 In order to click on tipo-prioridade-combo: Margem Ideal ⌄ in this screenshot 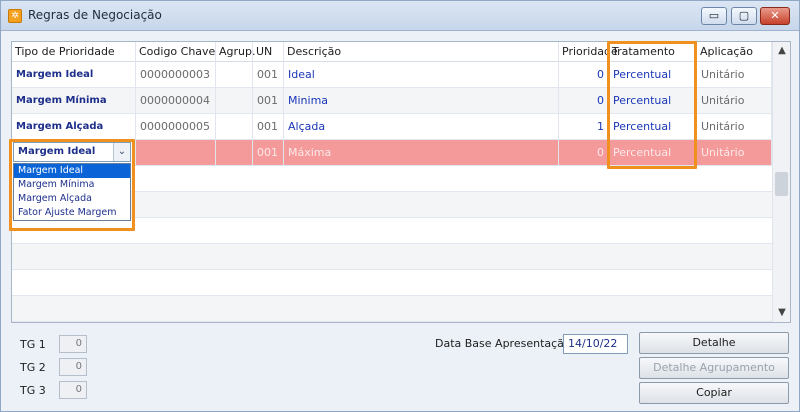, I will do `click(72, 152)`.